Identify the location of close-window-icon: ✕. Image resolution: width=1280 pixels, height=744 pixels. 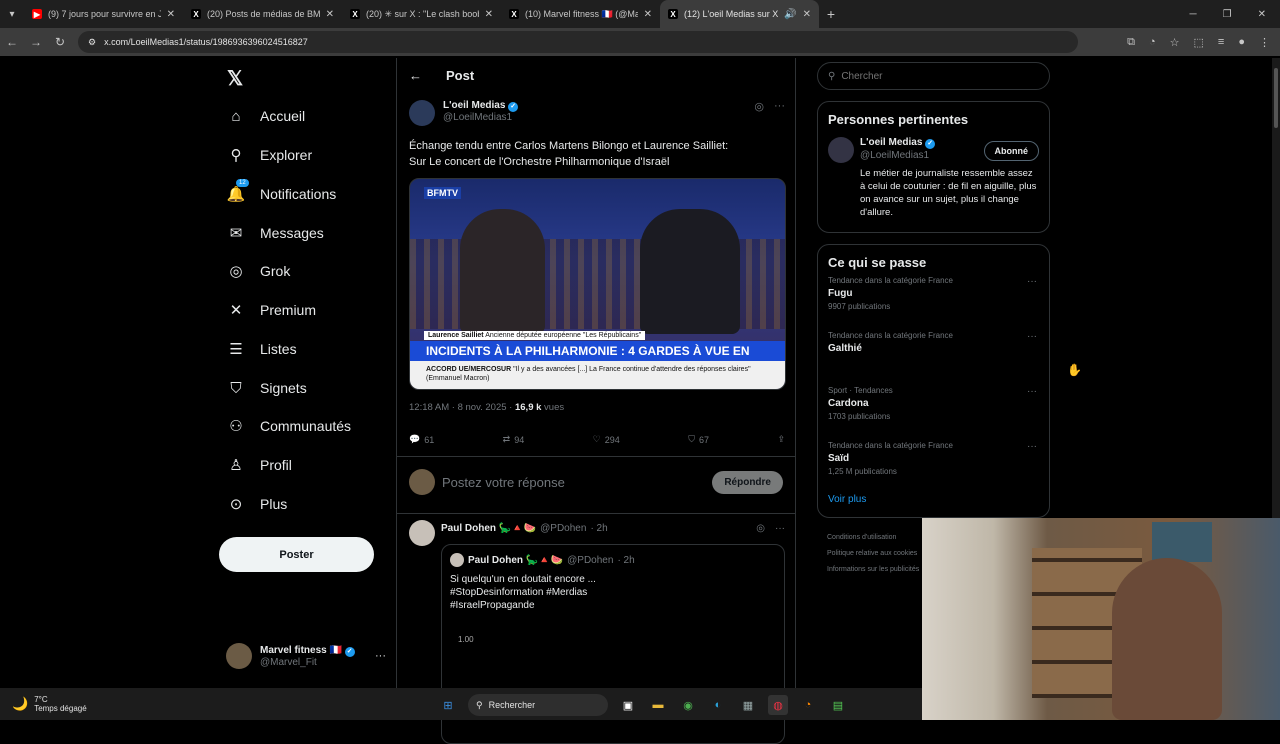
(1262, 14).